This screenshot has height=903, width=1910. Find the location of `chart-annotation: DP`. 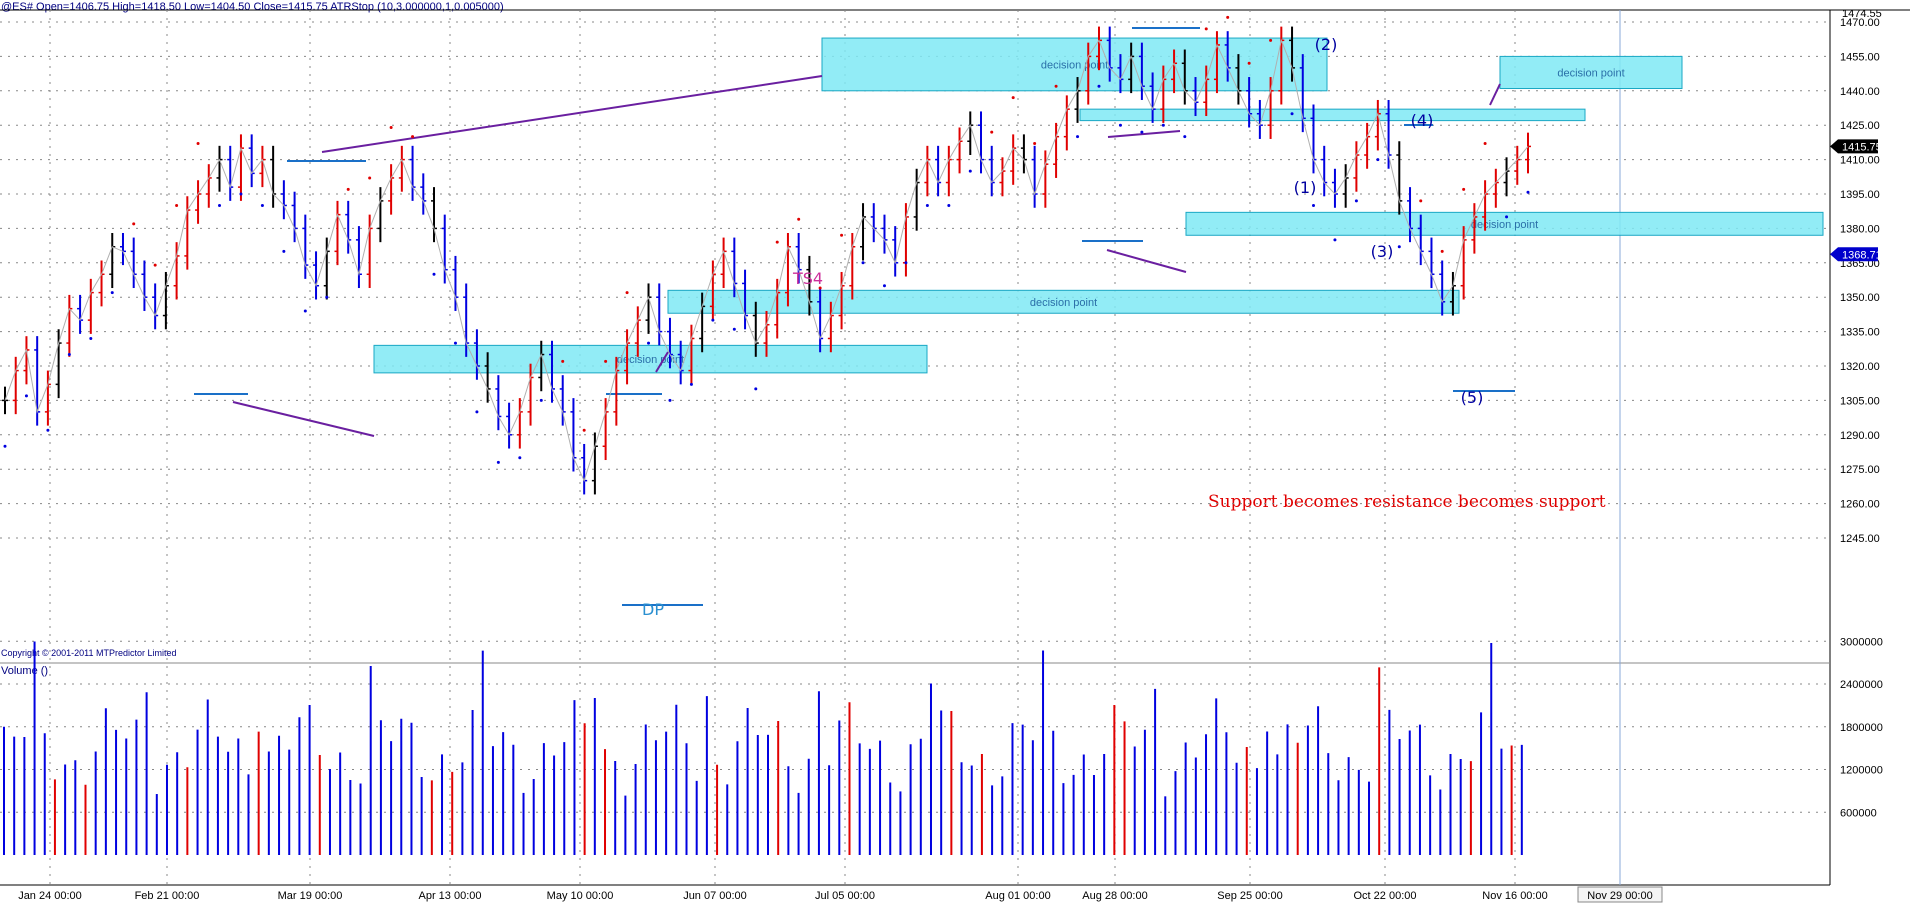

chart-annotation: DP is located at coordinates (653, 609).